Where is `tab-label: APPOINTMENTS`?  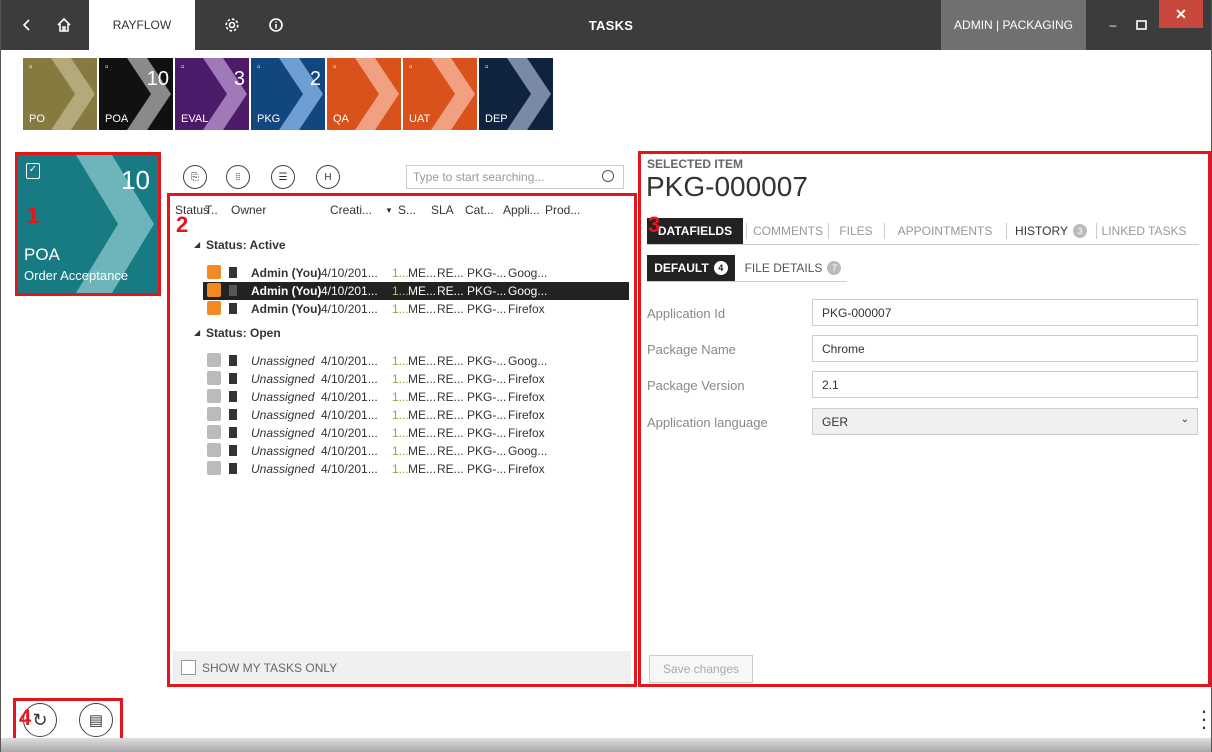
tab-label: APPOINTMENTS is located at coordinates (945, 231).